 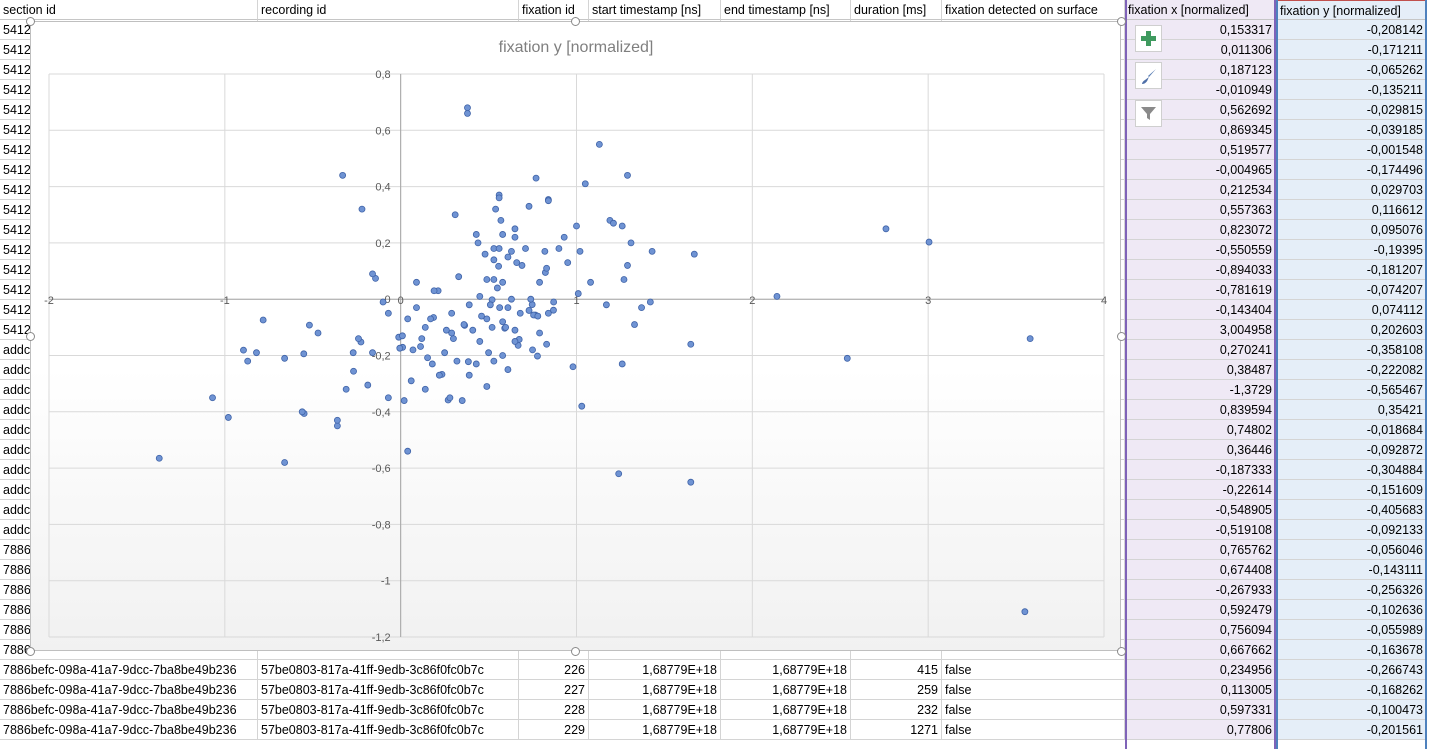 What do you see at coordinates (1200, 150) in the screenshot?
I see `table-cell-x: 0,519577` at bounding box center [1200, 150].